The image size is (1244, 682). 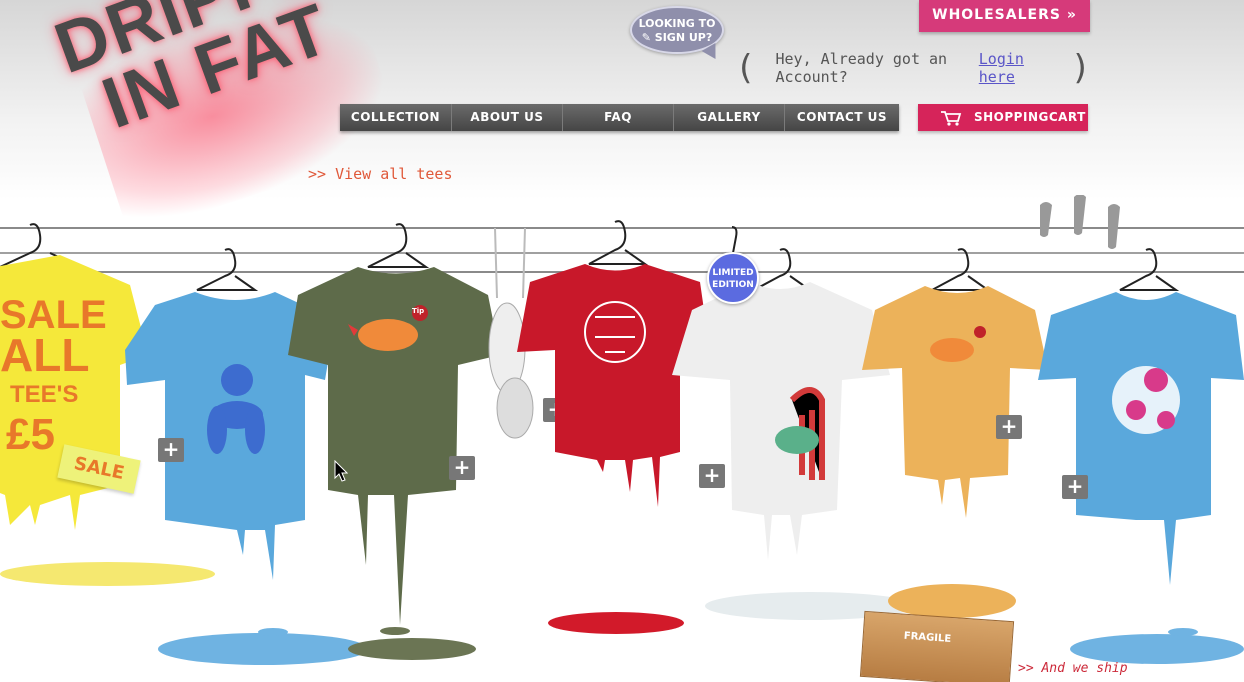 I want to click on tshirt-olive-bird, so click(x=395, y=434).